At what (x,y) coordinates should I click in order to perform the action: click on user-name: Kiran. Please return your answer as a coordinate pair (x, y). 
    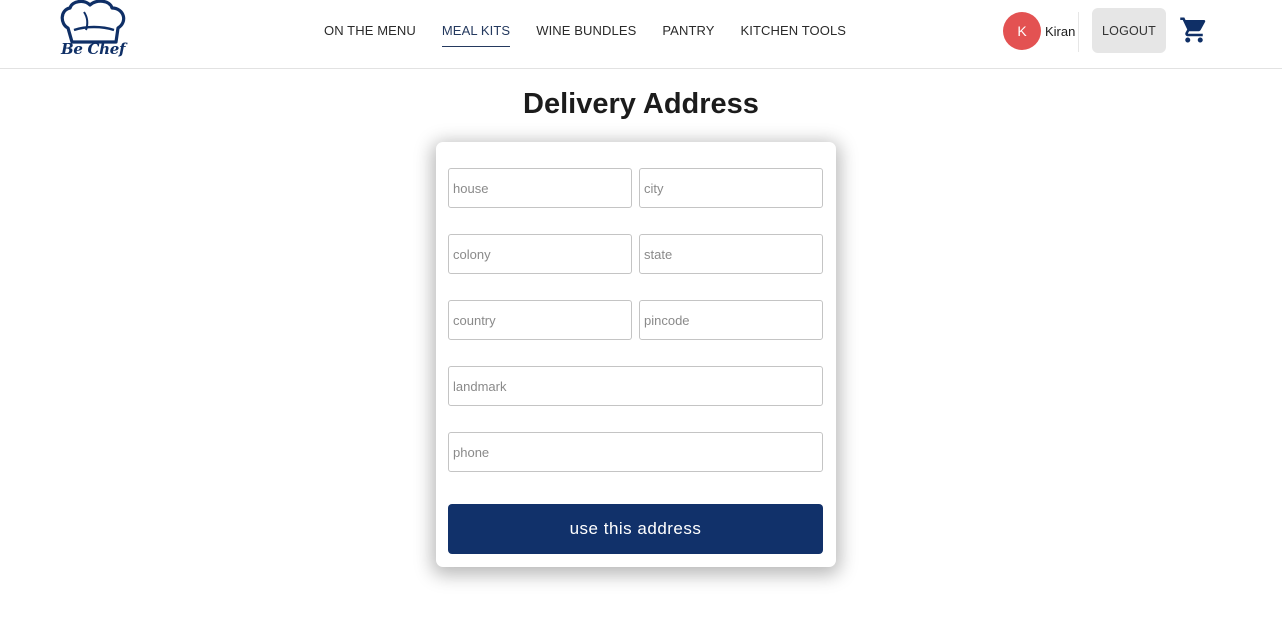
    Looking at the image, I should click on (1060, 31).